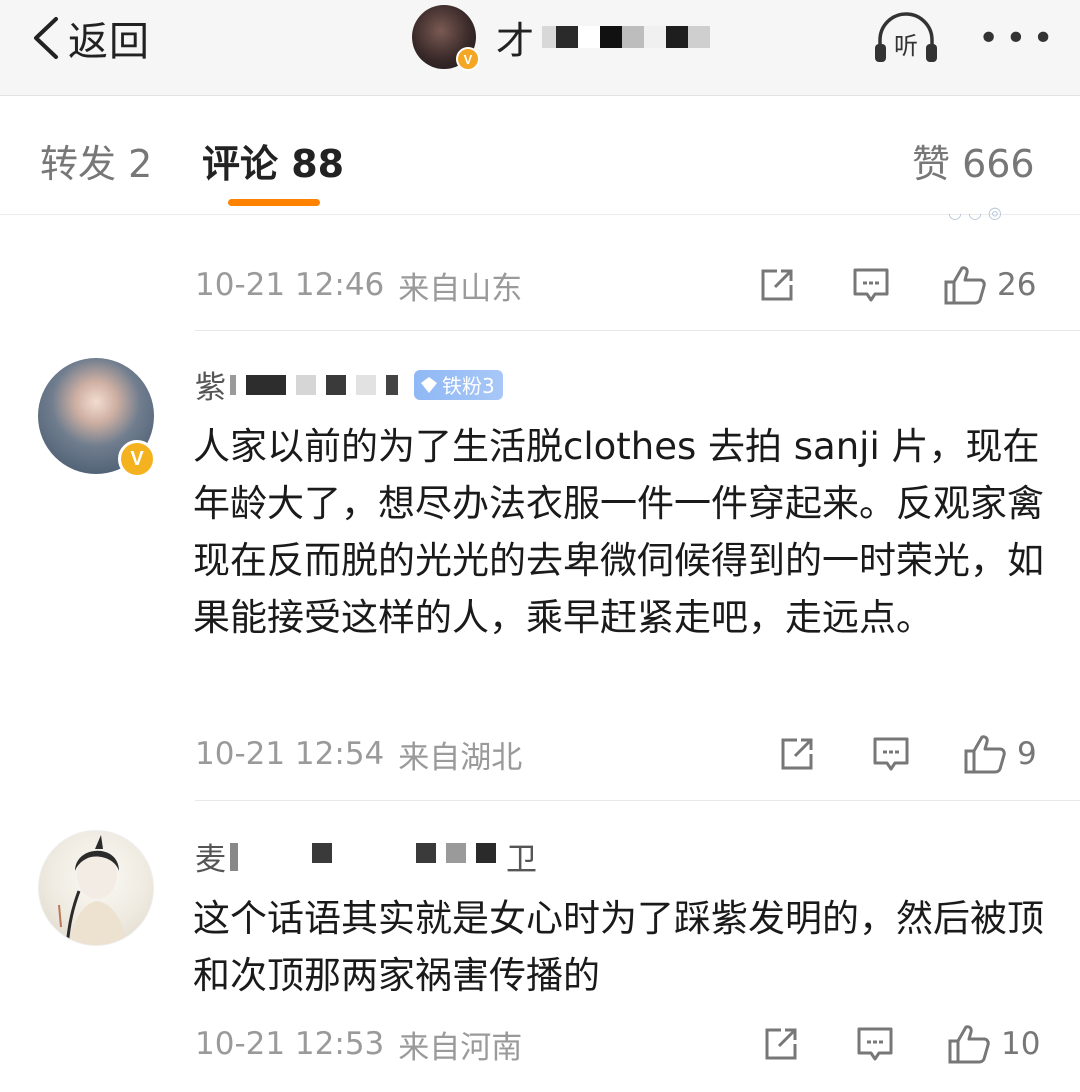  I want to click on active-tab-indicator, so click(274, 202).